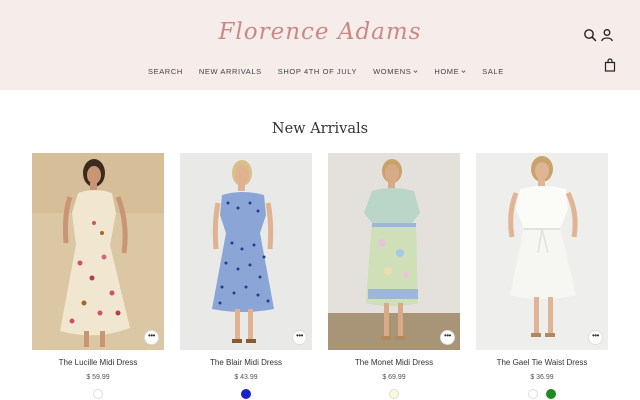 The image size is (640, 400). Describe the element at coordinates (610, 65) in the screenshot. I see `cart-icon` at that location.